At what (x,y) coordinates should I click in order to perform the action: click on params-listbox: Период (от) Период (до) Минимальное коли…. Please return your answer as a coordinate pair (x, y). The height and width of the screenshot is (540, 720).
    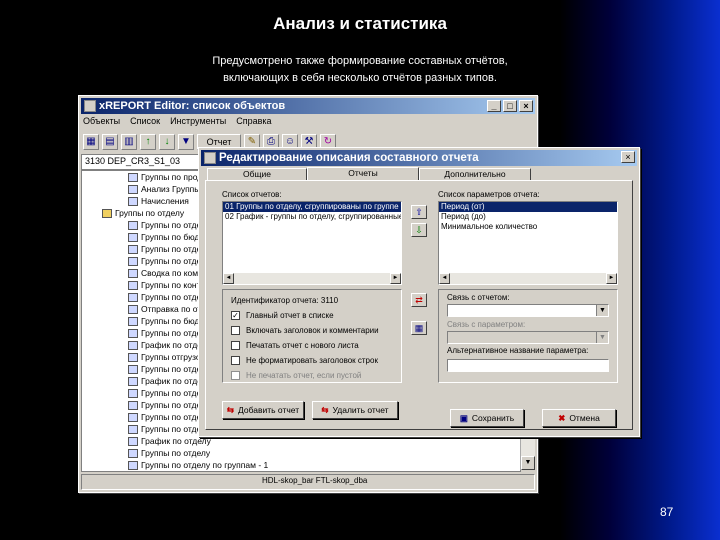
    Looking at the image, I should click on (528, 243).